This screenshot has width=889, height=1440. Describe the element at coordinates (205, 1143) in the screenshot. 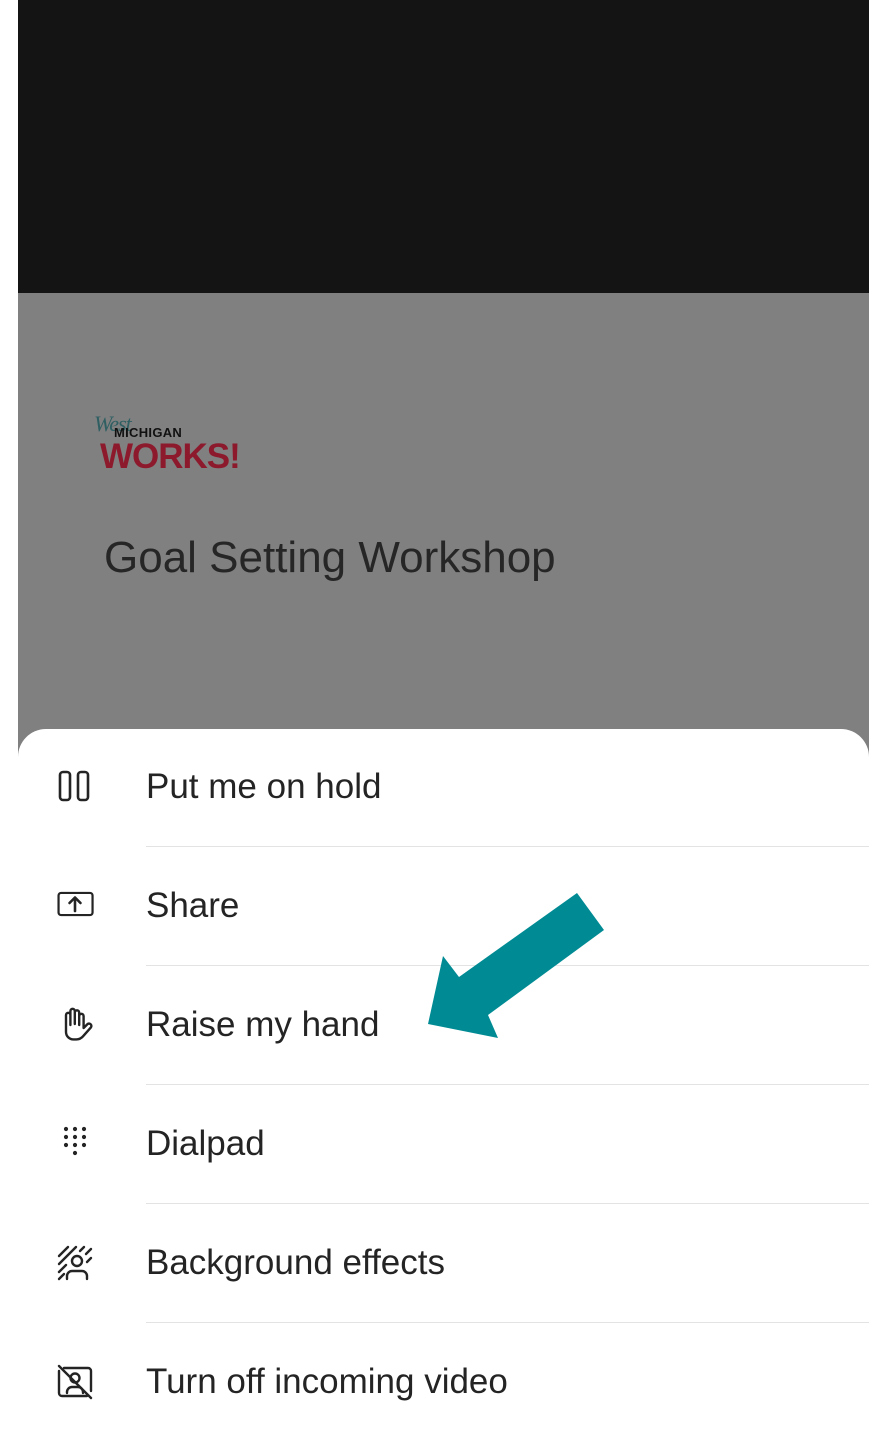

I see `menu-item-label: Dialpad` at that location.